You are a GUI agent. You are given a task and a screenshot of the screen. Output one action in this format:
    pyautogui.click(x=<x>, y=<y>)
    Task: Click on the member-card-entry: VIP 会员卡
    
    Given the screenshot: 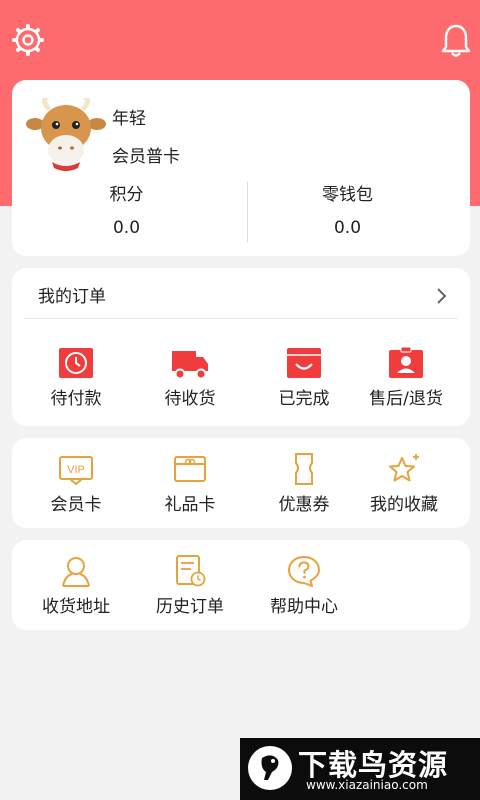 What is the action you would take?
    pyautogui.click(x=76, y=484)
    